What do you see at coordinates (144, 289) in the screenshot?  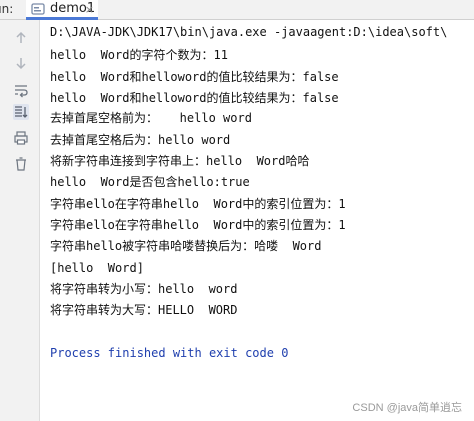 I see `console-line: 将字符串转为小写：hello word` at bounding box center [144, 289].